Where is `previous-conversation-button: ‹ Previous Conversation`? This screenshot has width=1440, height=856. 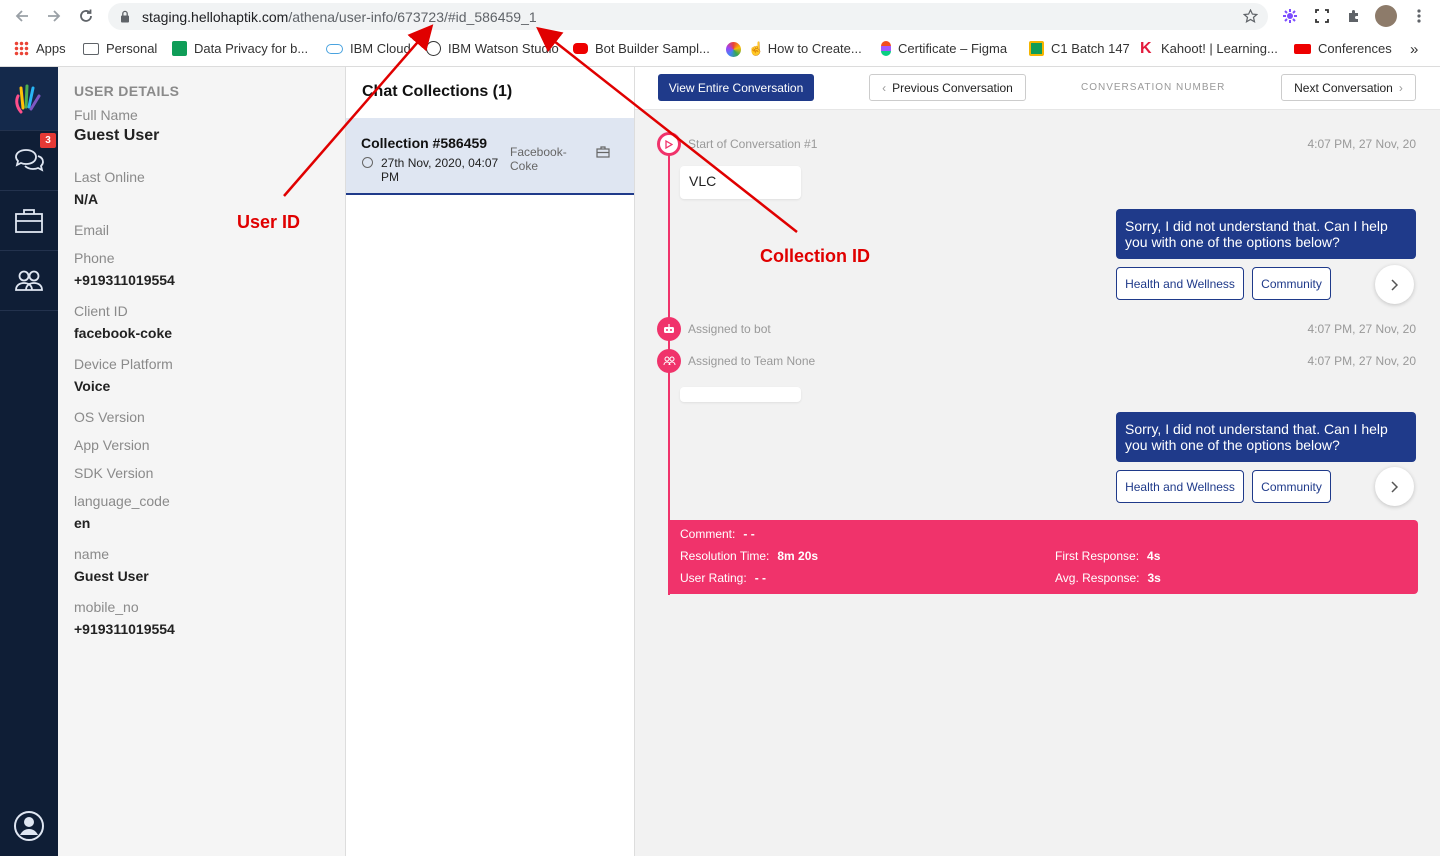
previous-conversation-button: ‹ Previous Conversation is located at coordinates (947, 87).